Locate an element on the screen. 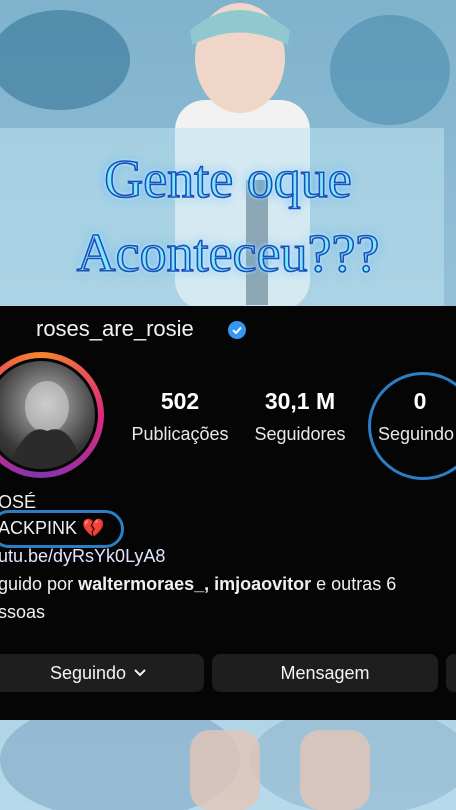  message-button-label: Mensagem is located at coordinates (325, 672).